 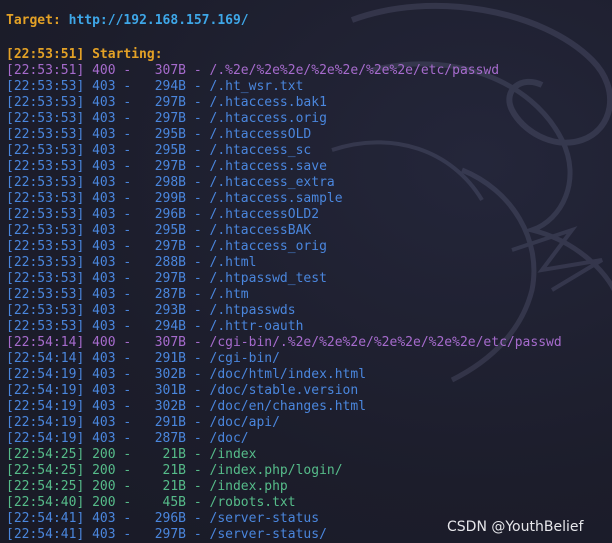 I want to click on target-line: Target: http://192.168.157.169/, so click(x=127, y=22).